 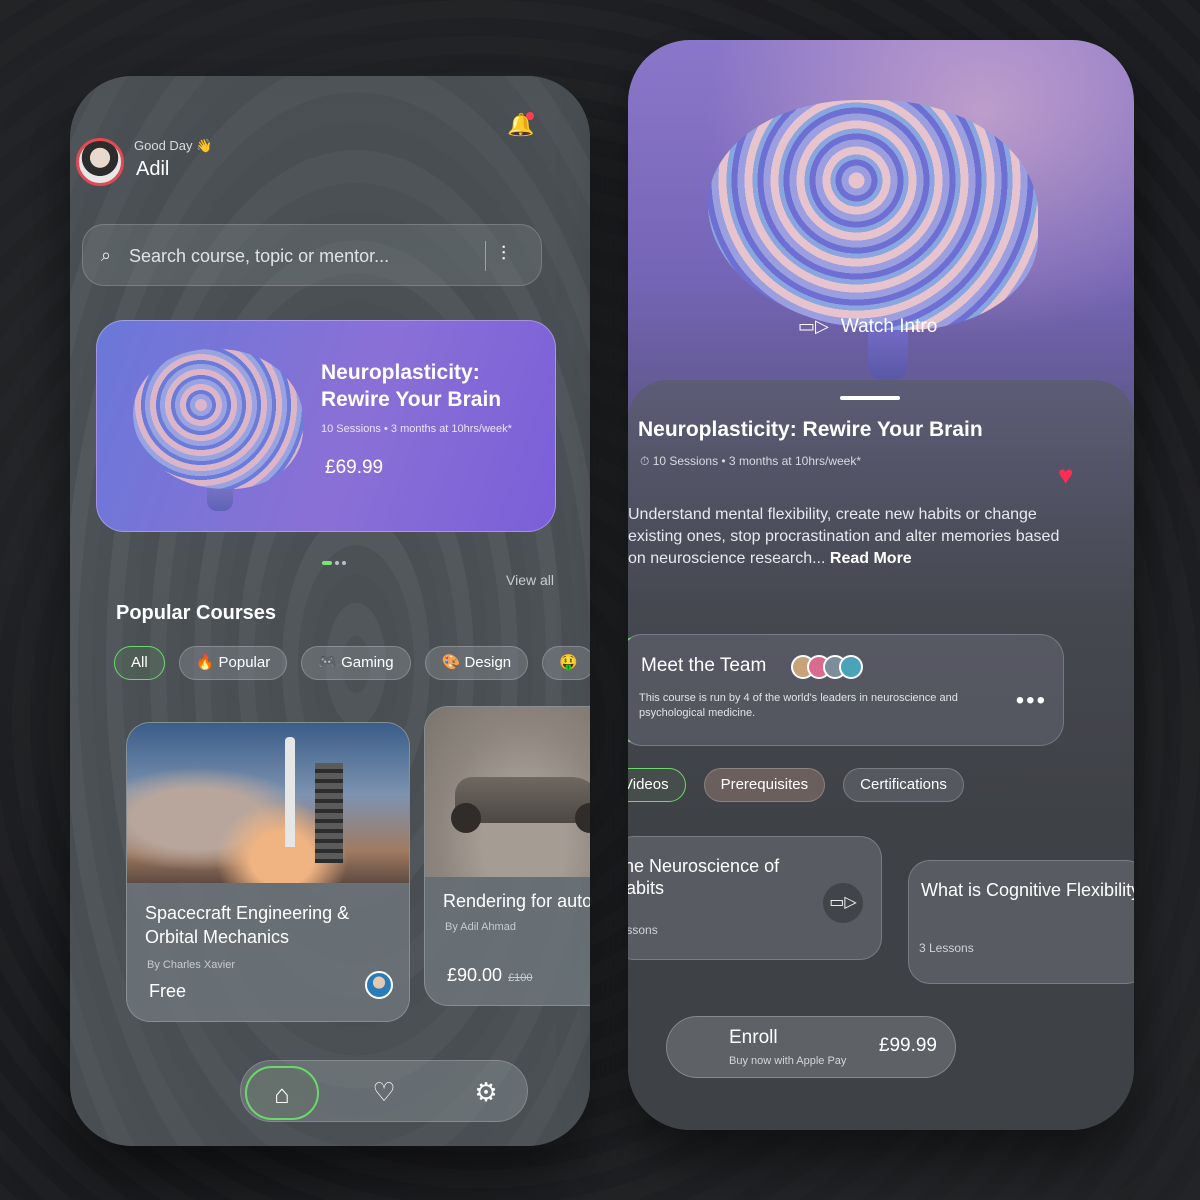 I want to click on chip-popular: 🔥 Popular, so click(x=233, y=663).